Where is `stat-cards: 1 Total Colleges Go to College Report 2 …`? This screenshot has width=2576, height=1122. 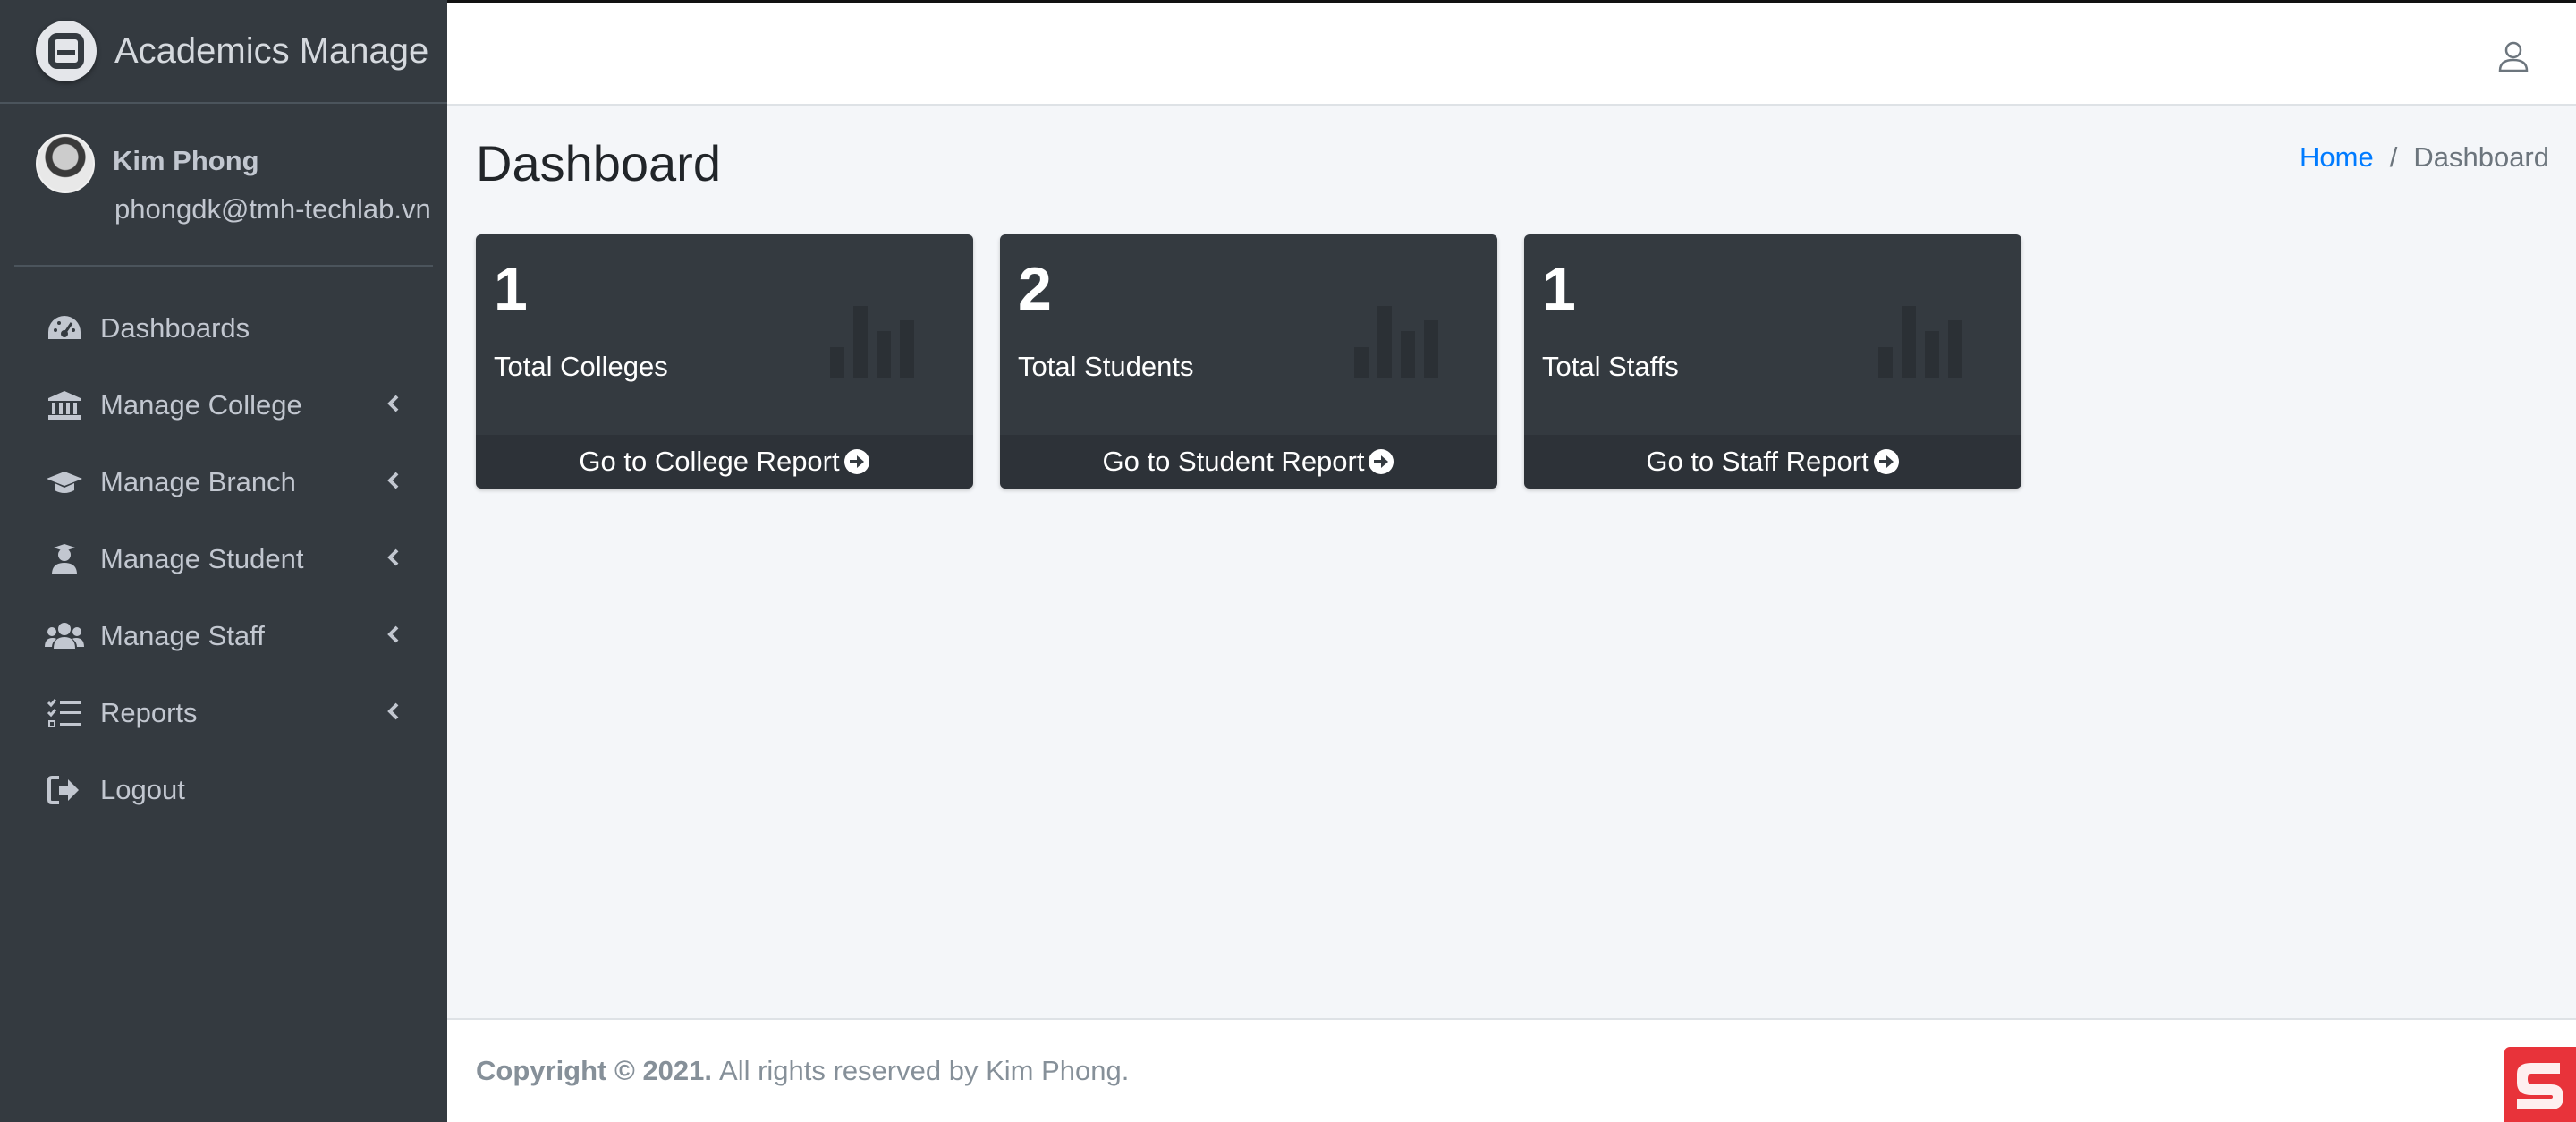 stat-cards: 1 Total Colleges Go to College Report 2 … is located at coordinates (1248, 362).